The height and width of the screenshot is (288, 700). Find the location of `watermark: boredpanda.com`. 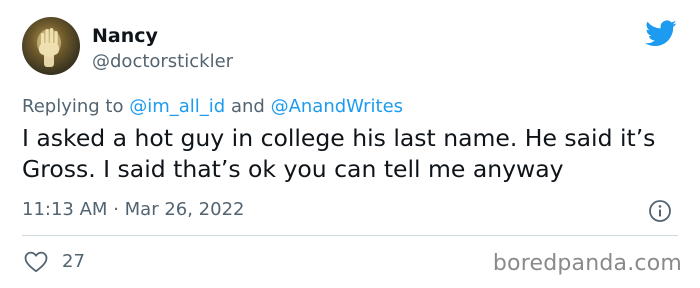

watermark: boredpanda.com is located at coordinates (587, 263).